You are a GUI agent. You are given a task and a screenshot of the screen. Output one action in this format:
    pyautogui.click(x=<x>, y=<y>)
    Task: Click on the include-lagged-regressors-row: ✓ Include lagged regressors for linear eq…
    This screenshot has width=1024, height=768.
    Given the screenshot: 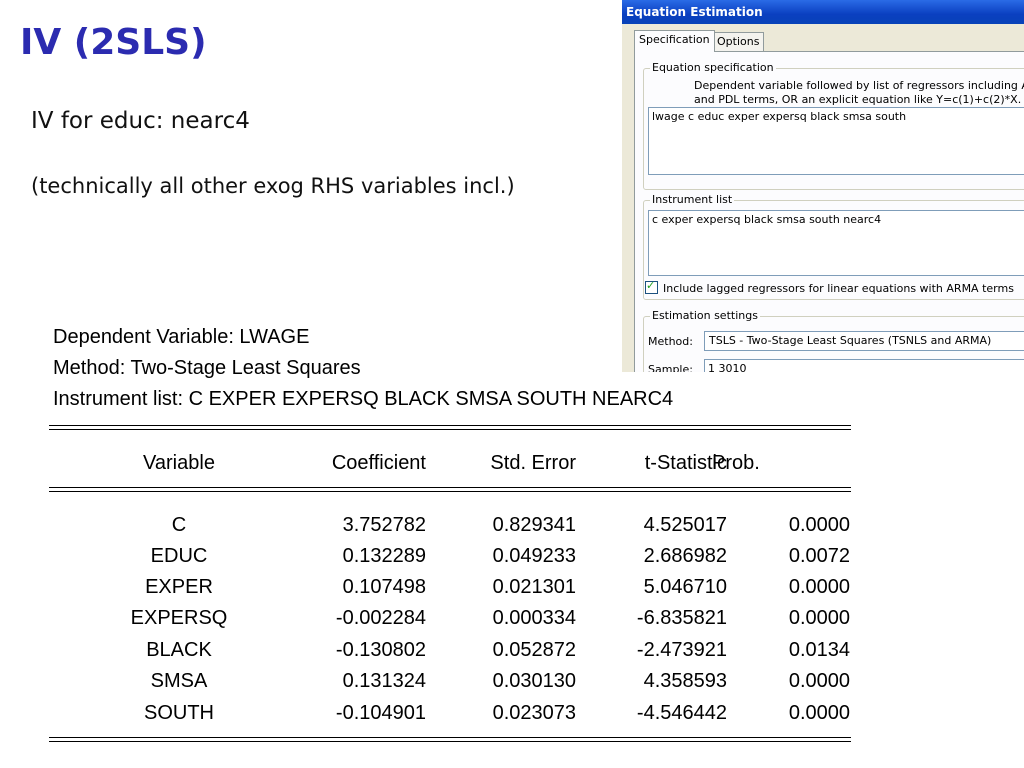 What is the action you would take?
    pyautogui.click(x=829, y=287)
    